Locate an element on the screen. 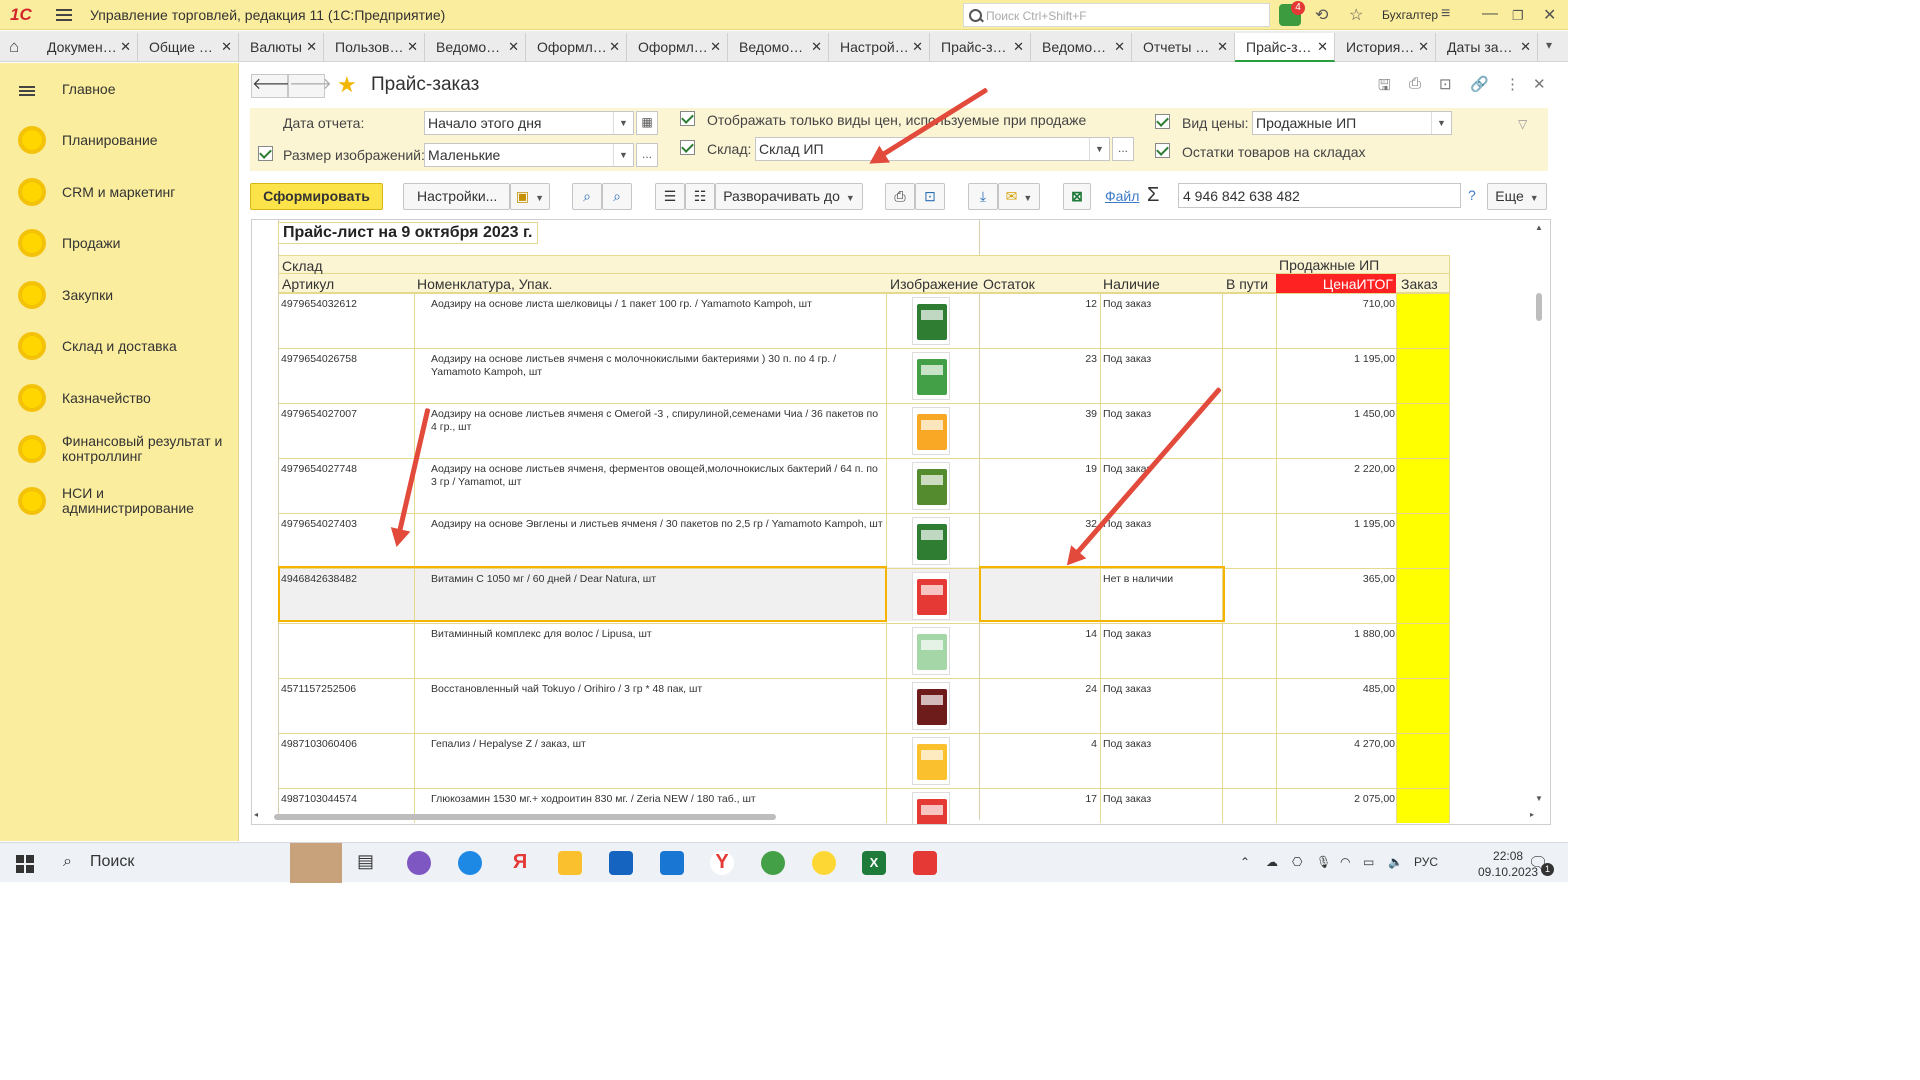 This screenshot has width=1920, height=1080. tab-item: Оформл… ✕ is located at coordinates (576, 47).